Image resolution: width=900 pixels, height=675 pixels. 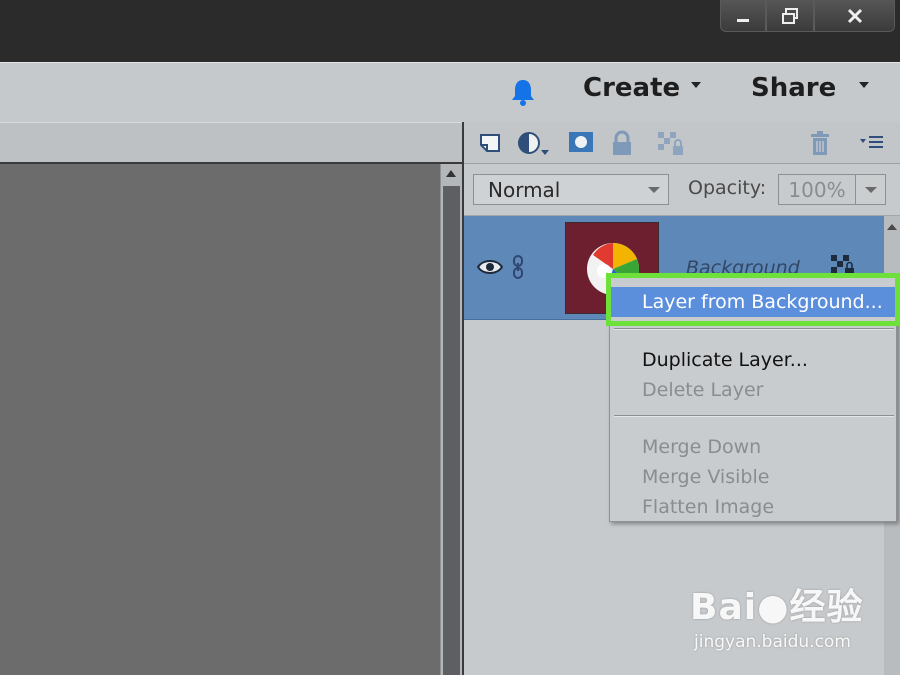 What do you see at coordinates (581, 142) in the screenshot?
I see `layer-mask-icon` at bounding box center [581, 142].